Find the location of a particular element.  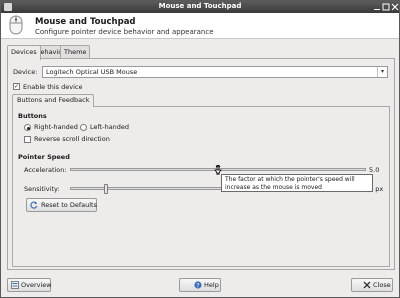

chevron-down-icon: ▾ is located at coordinates (382, 72).